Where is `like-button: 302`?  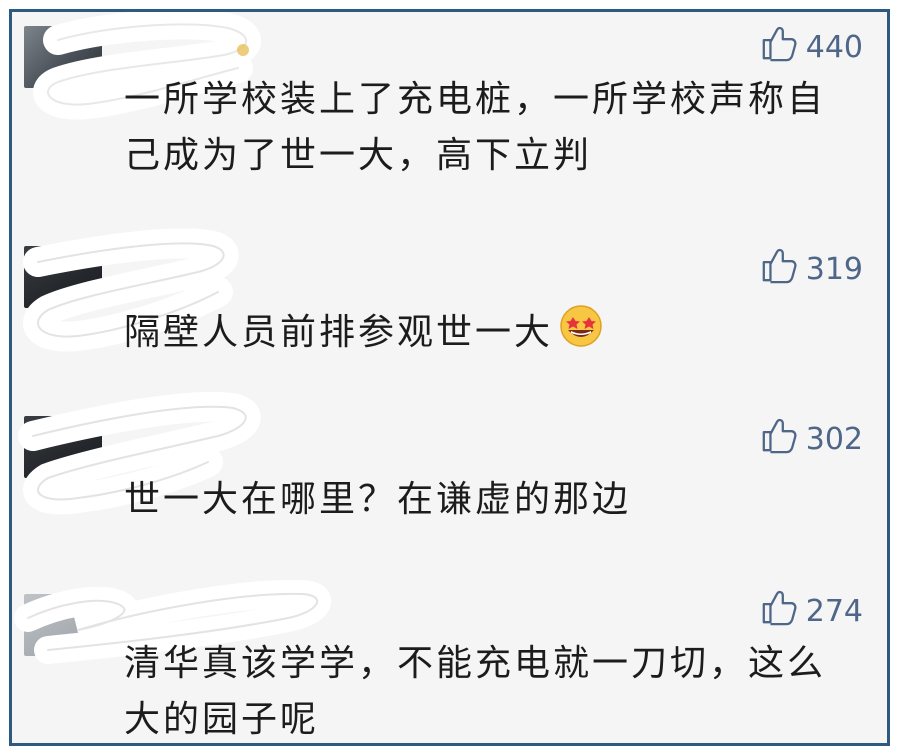 like-button: 302 is located at coordinates (811, 439).